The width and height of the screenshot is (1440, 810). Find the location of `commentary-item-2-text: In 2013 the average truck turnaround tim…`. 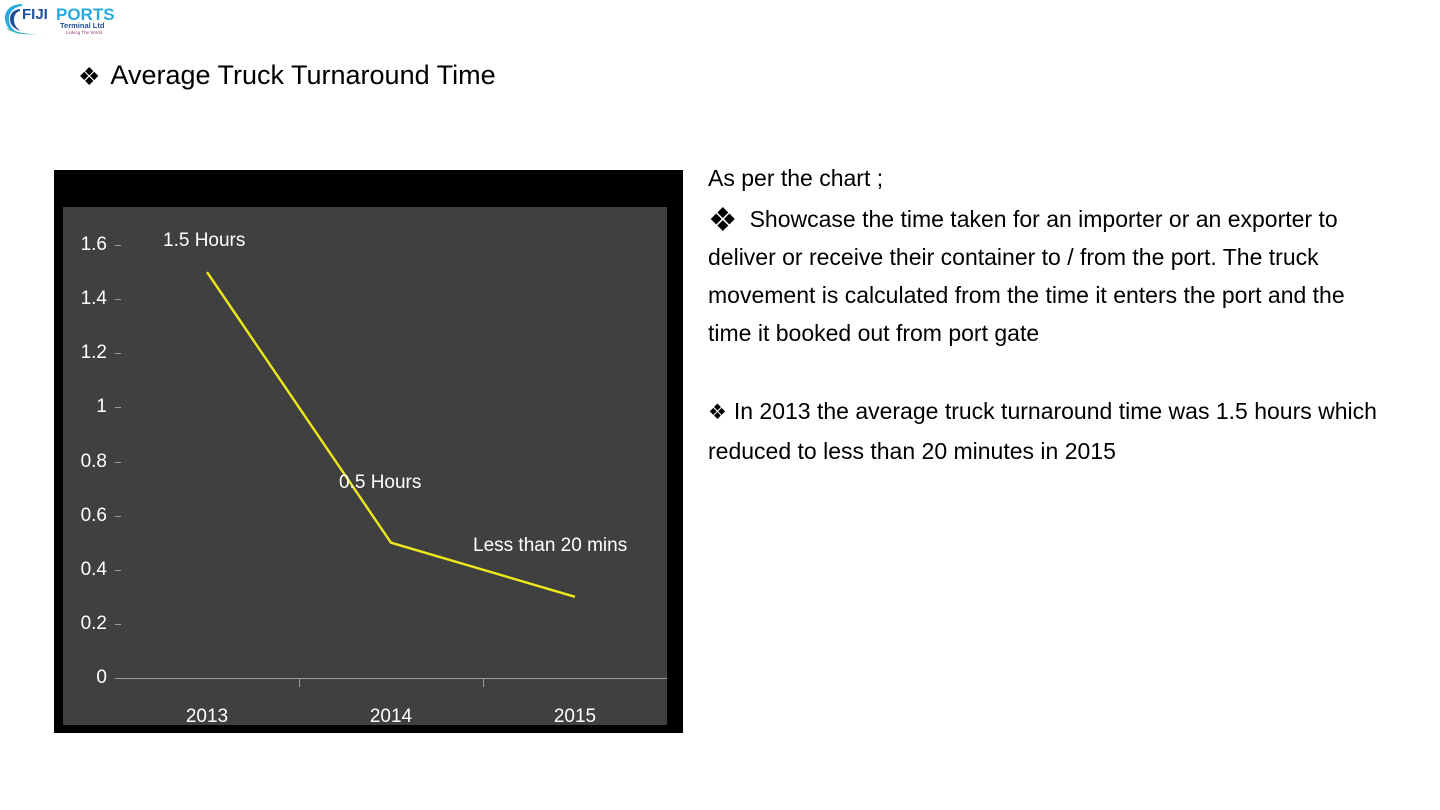

commentary-item-2-text: In 2013 the average truck turnaround tim… is located at coordinates (1042, 431).